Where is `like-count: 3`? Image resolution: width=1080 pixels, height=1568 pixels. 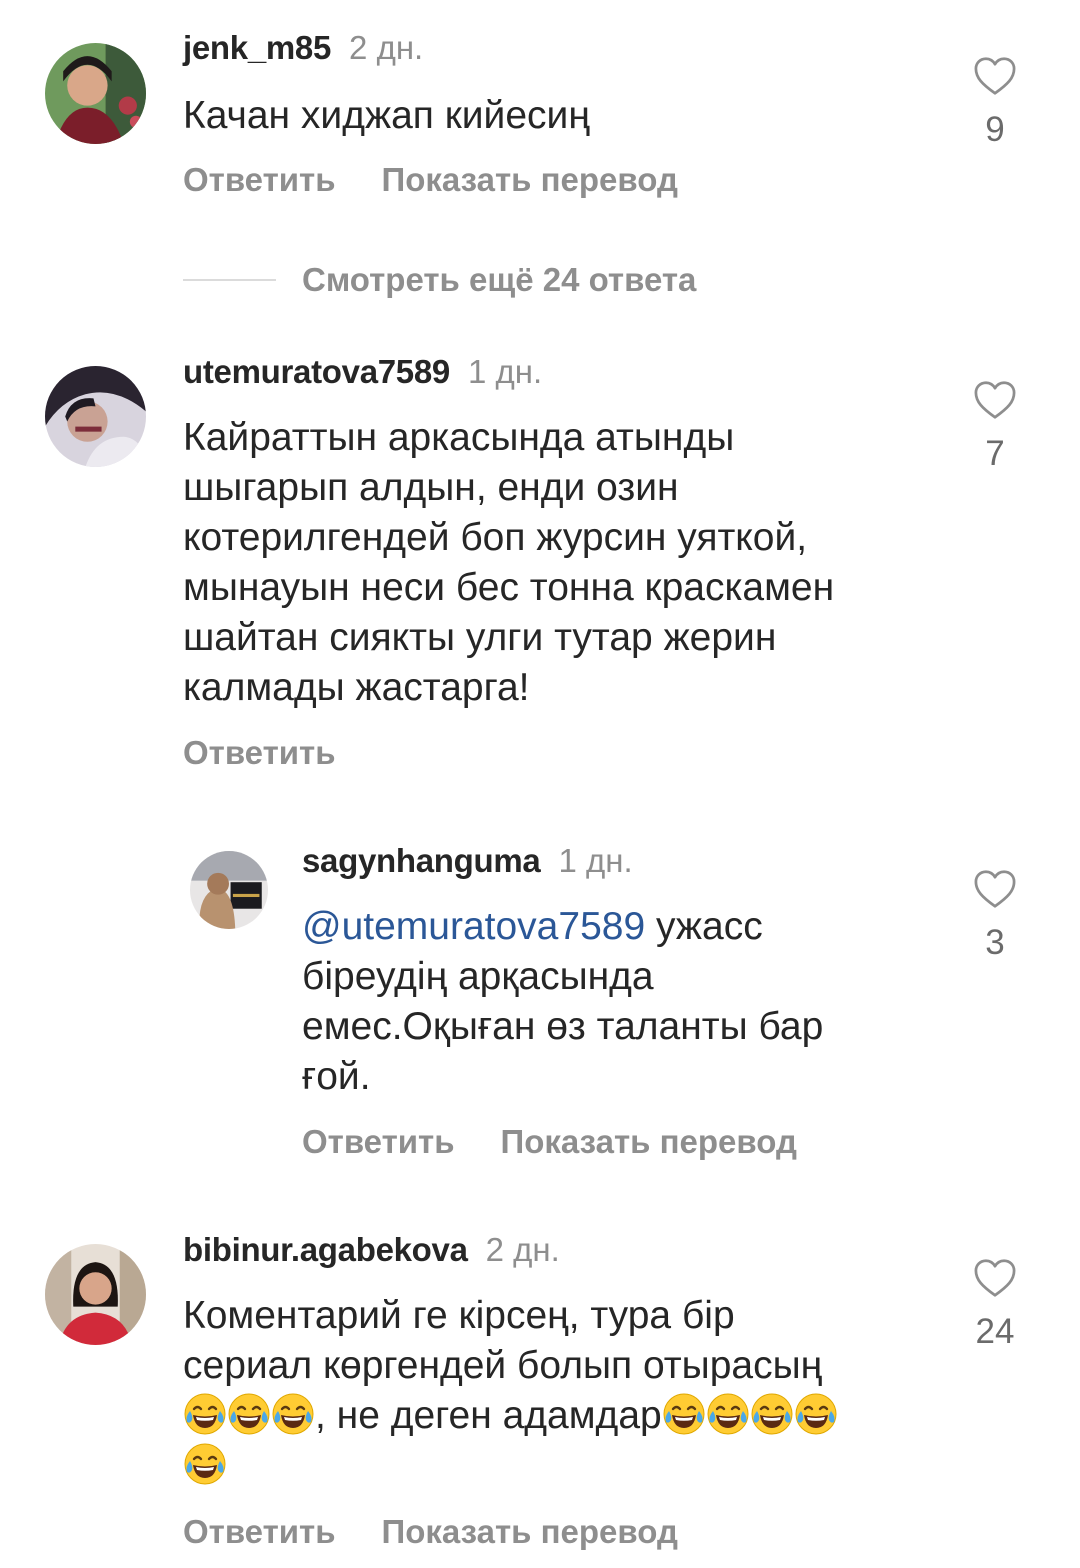 like-count: 3 is located at coordinates (995, 942).